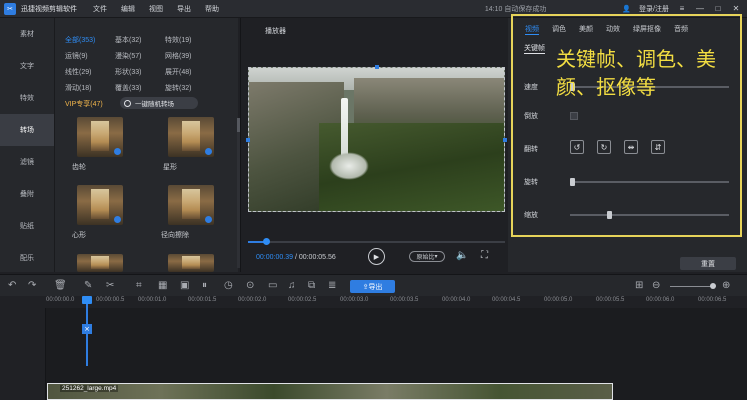  What do you see at coordinates (462, 255) in the screenshot?
I see `volume-icon: 🔈` at bounding box center [462, 255].